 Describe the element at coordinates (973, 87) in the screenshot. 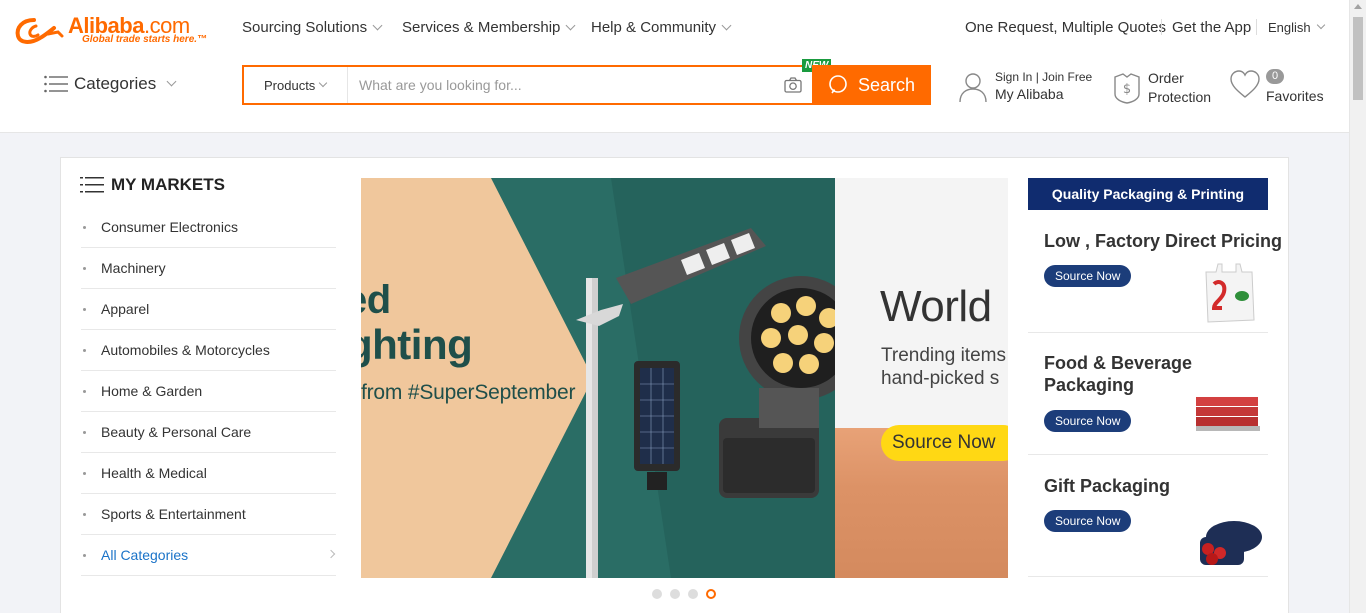

I see `user-icon` at that location.